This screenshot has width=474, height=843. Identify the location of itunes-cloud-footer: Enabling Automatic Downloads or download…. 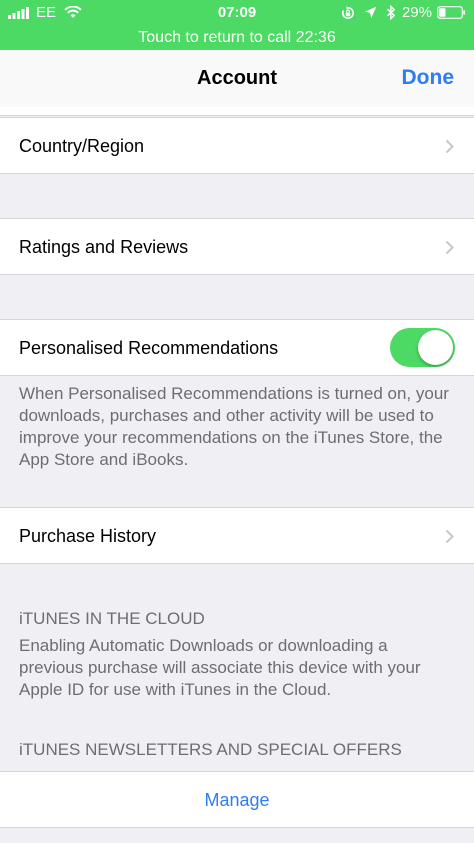
(220, 667).